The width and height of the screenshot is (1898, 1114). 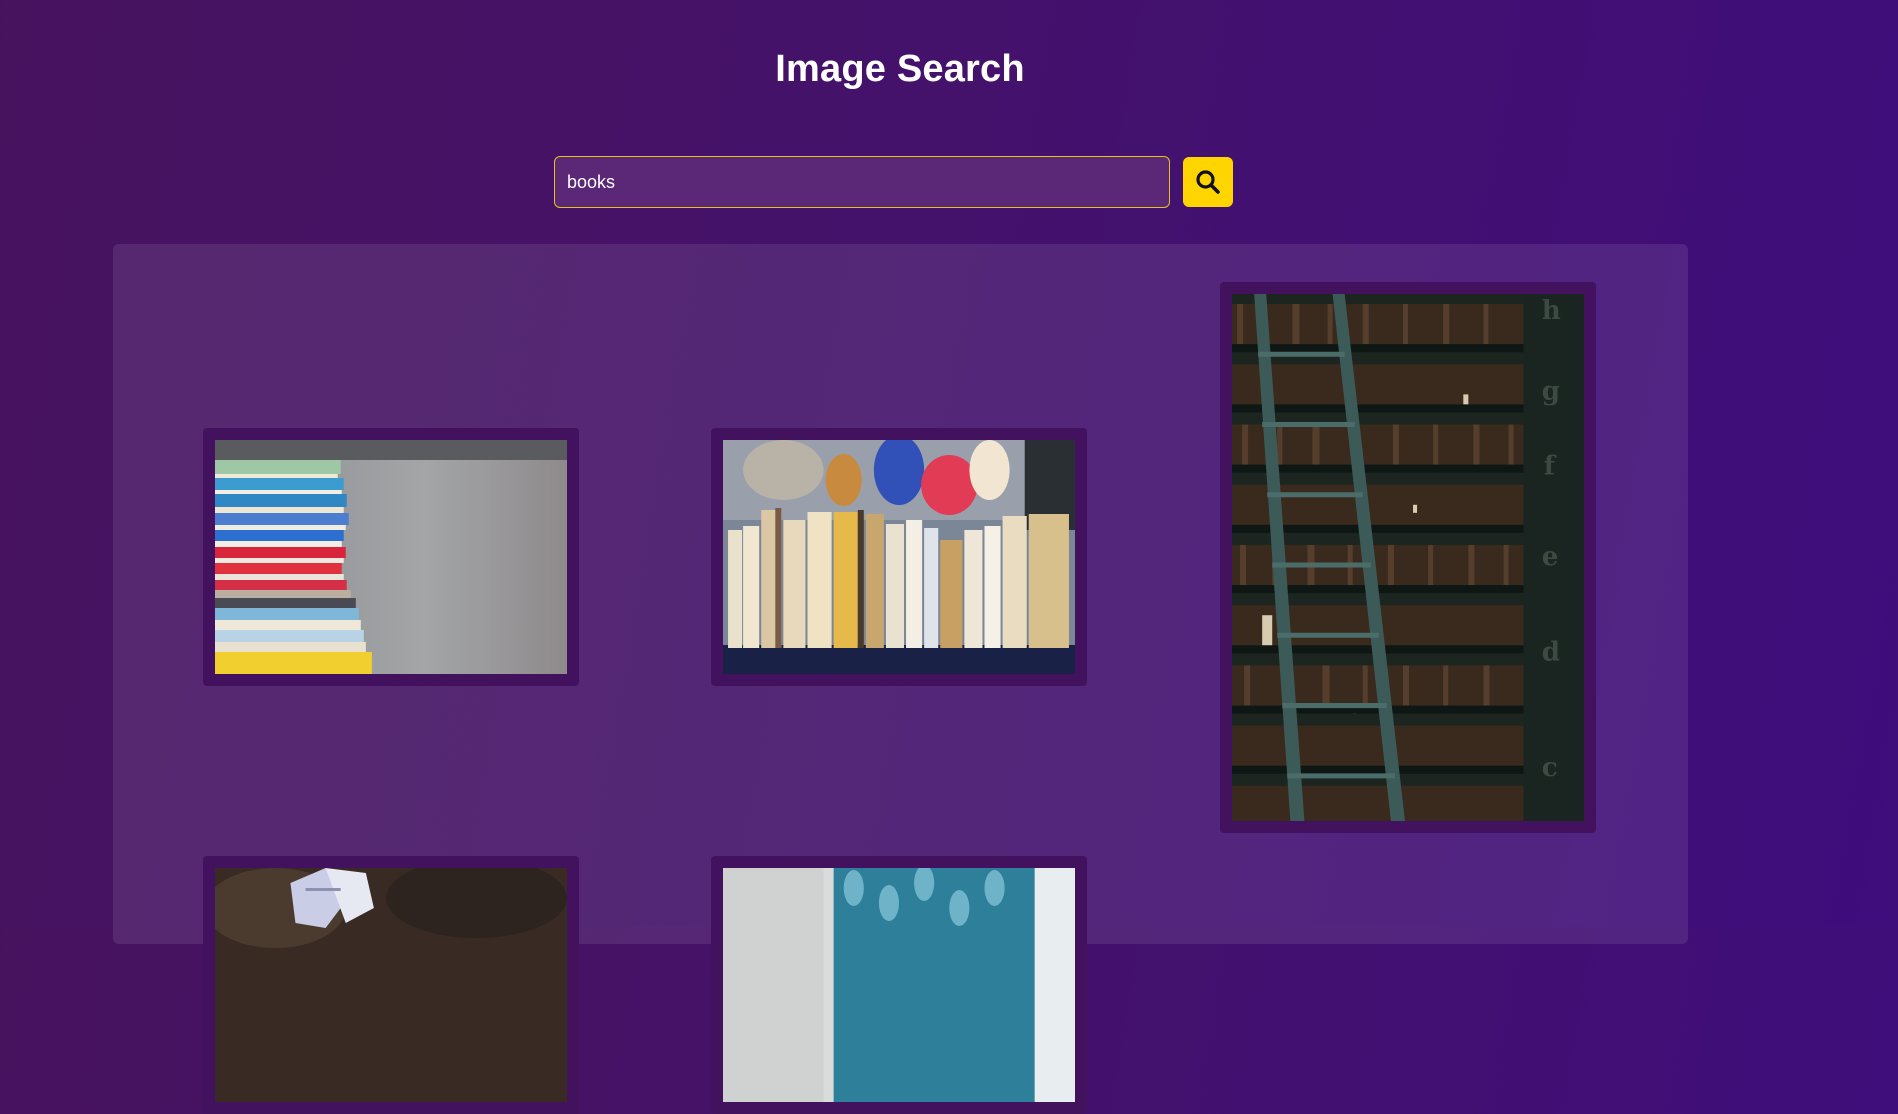 I want to click on svg-text: e, so click(x=1550, y=556).